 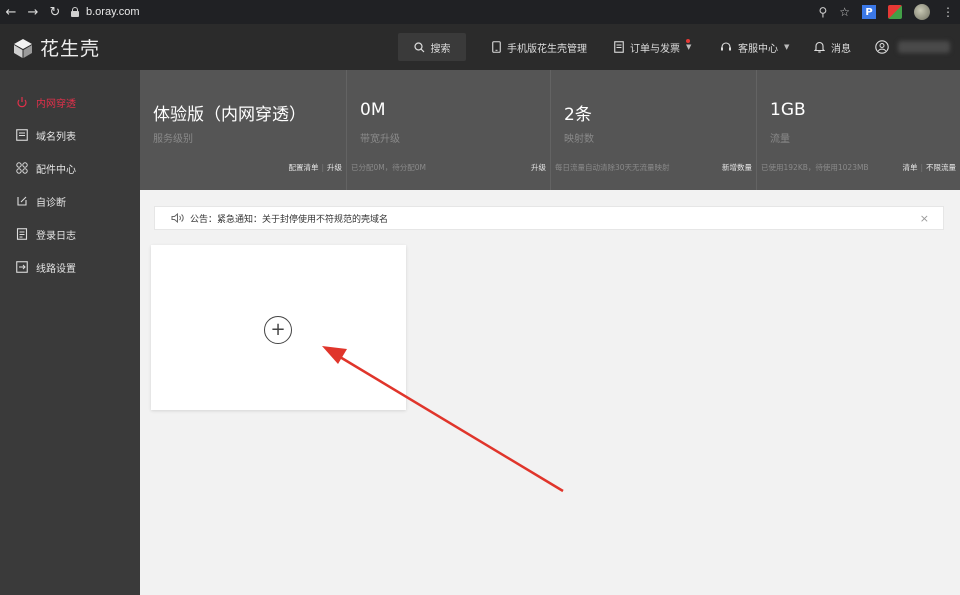 What do you see at coordinates (819, 47) in the screenshot?
I see `bell-icon` at bounding box center [819, 47].